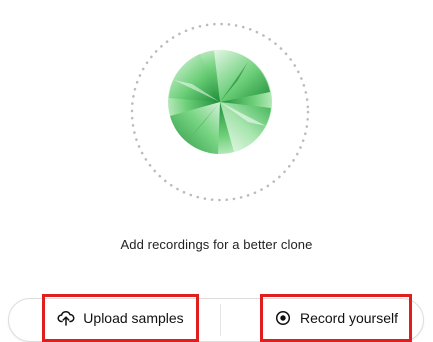  I want to click on record-yourself-button: Record yourself, so click(336, 318).